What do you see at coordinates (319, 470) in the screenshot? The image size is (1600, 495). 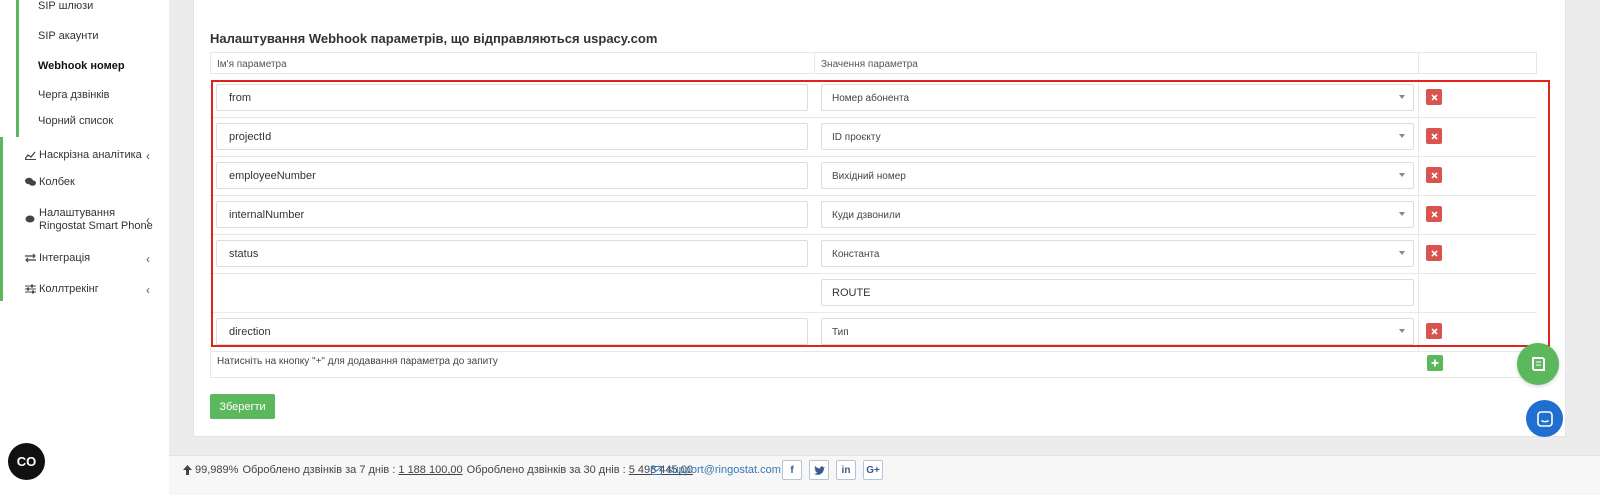 I see `stat7-label: Оброблено дзвінків за 7 днів :` at bounding box center [319, 470].